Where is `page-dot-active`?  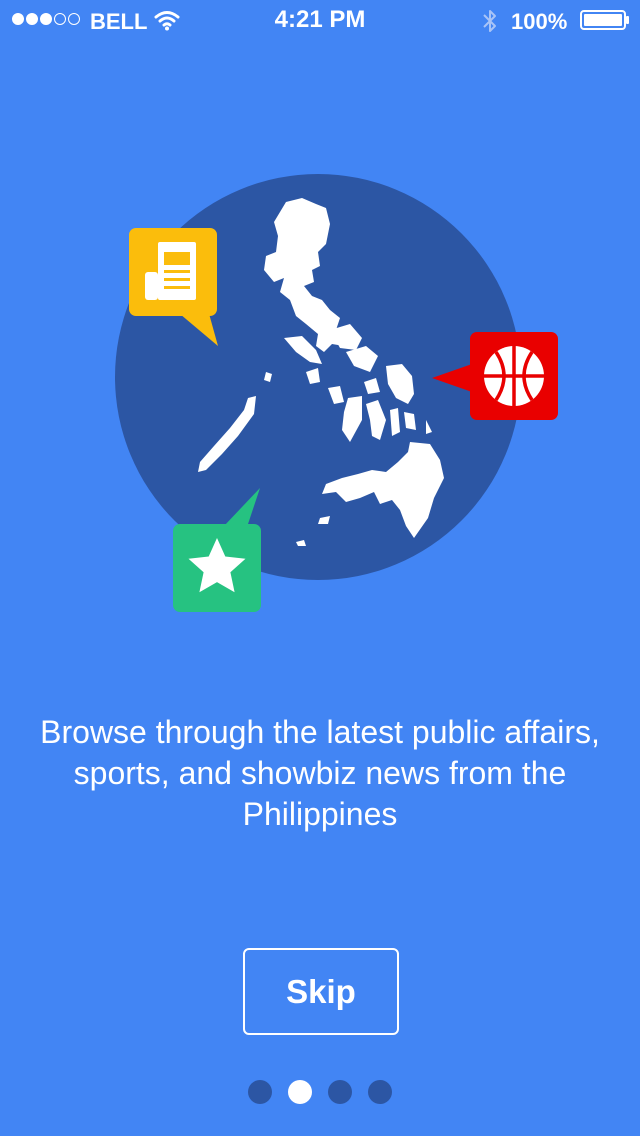 page-dot-active is located at coordinates (300, 1092).